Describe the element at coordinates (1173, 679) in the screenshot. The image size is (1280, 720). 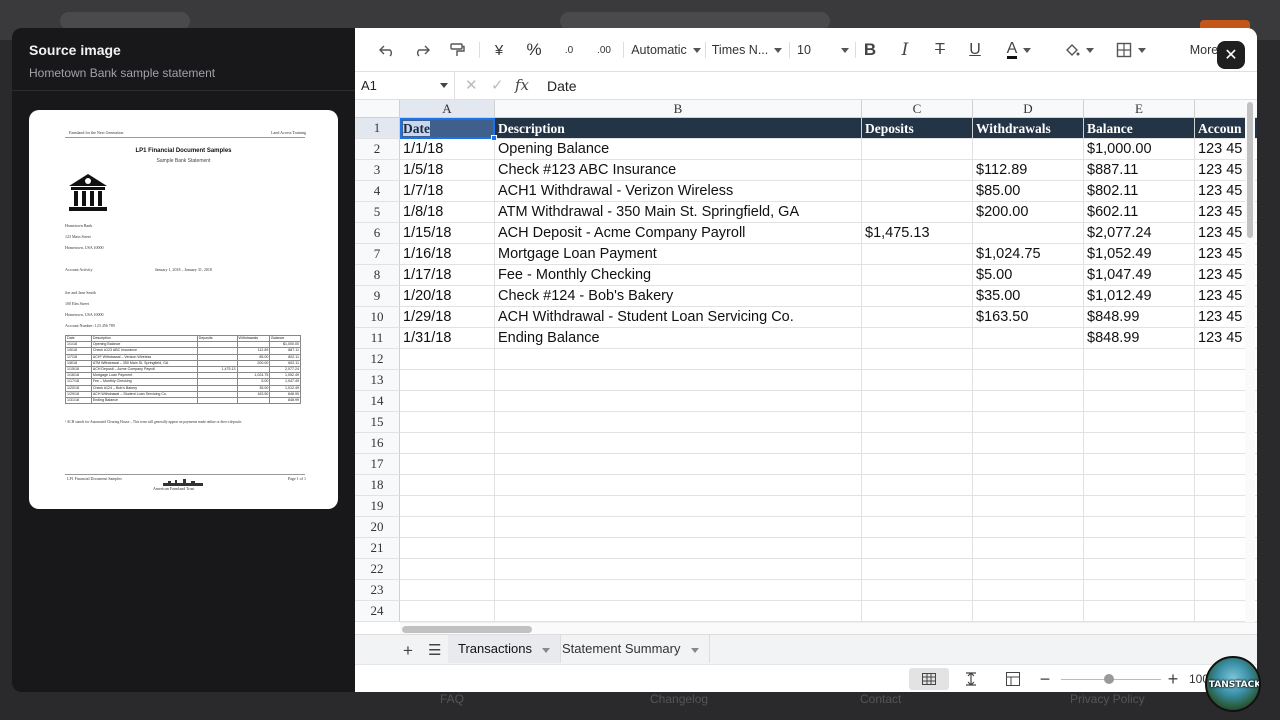
I see `zoom-in-button: +` at that location.